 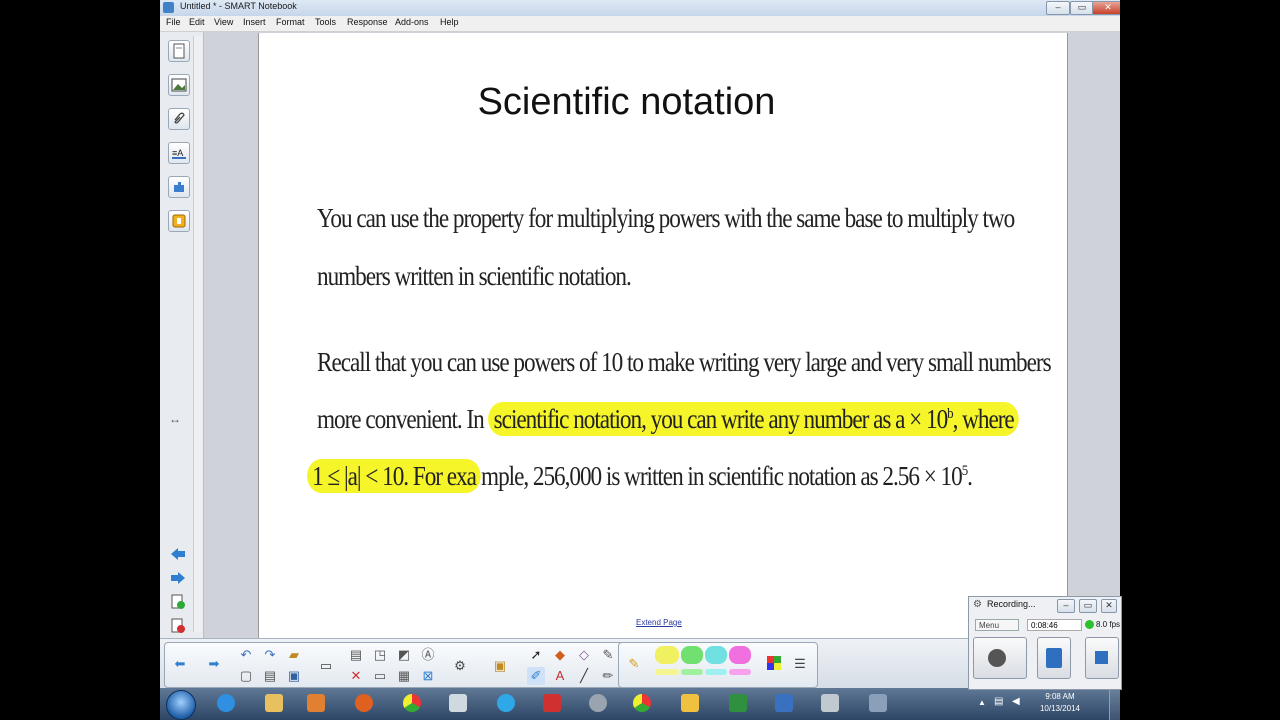 I want to click on thin-cyan-swatch, so click(x=716, y=672).